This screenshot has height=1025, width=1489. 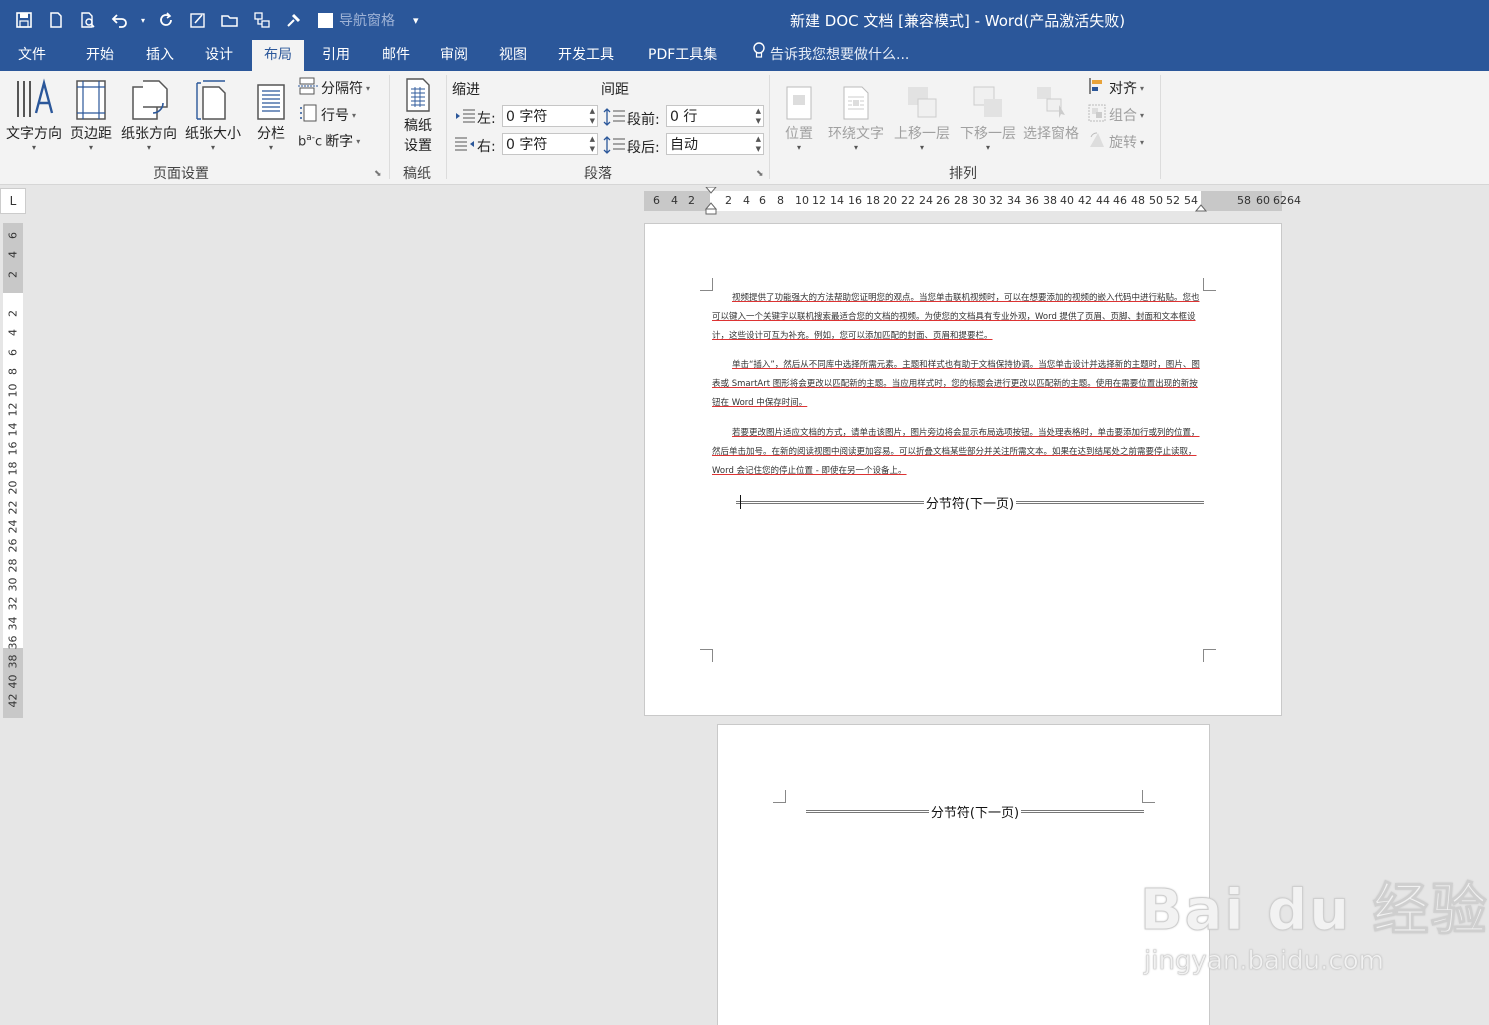 I want to click on document-tree-icon, so click(x=262, y=20).